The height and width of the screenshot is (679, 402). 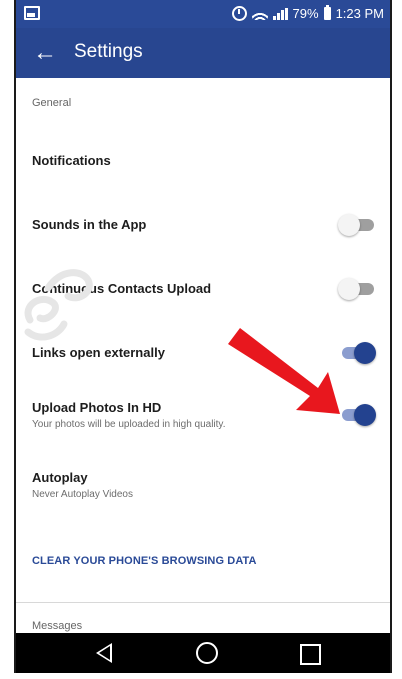 I want to click on section-header-general: General, so click(x=52, y=103).